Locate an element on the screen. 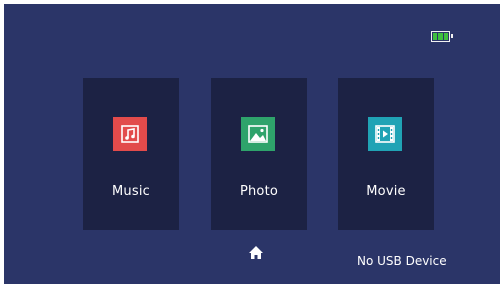 The width and height of the screenshot is (504, 288). menu-label-music: Music is located at coordinates (131, 191).